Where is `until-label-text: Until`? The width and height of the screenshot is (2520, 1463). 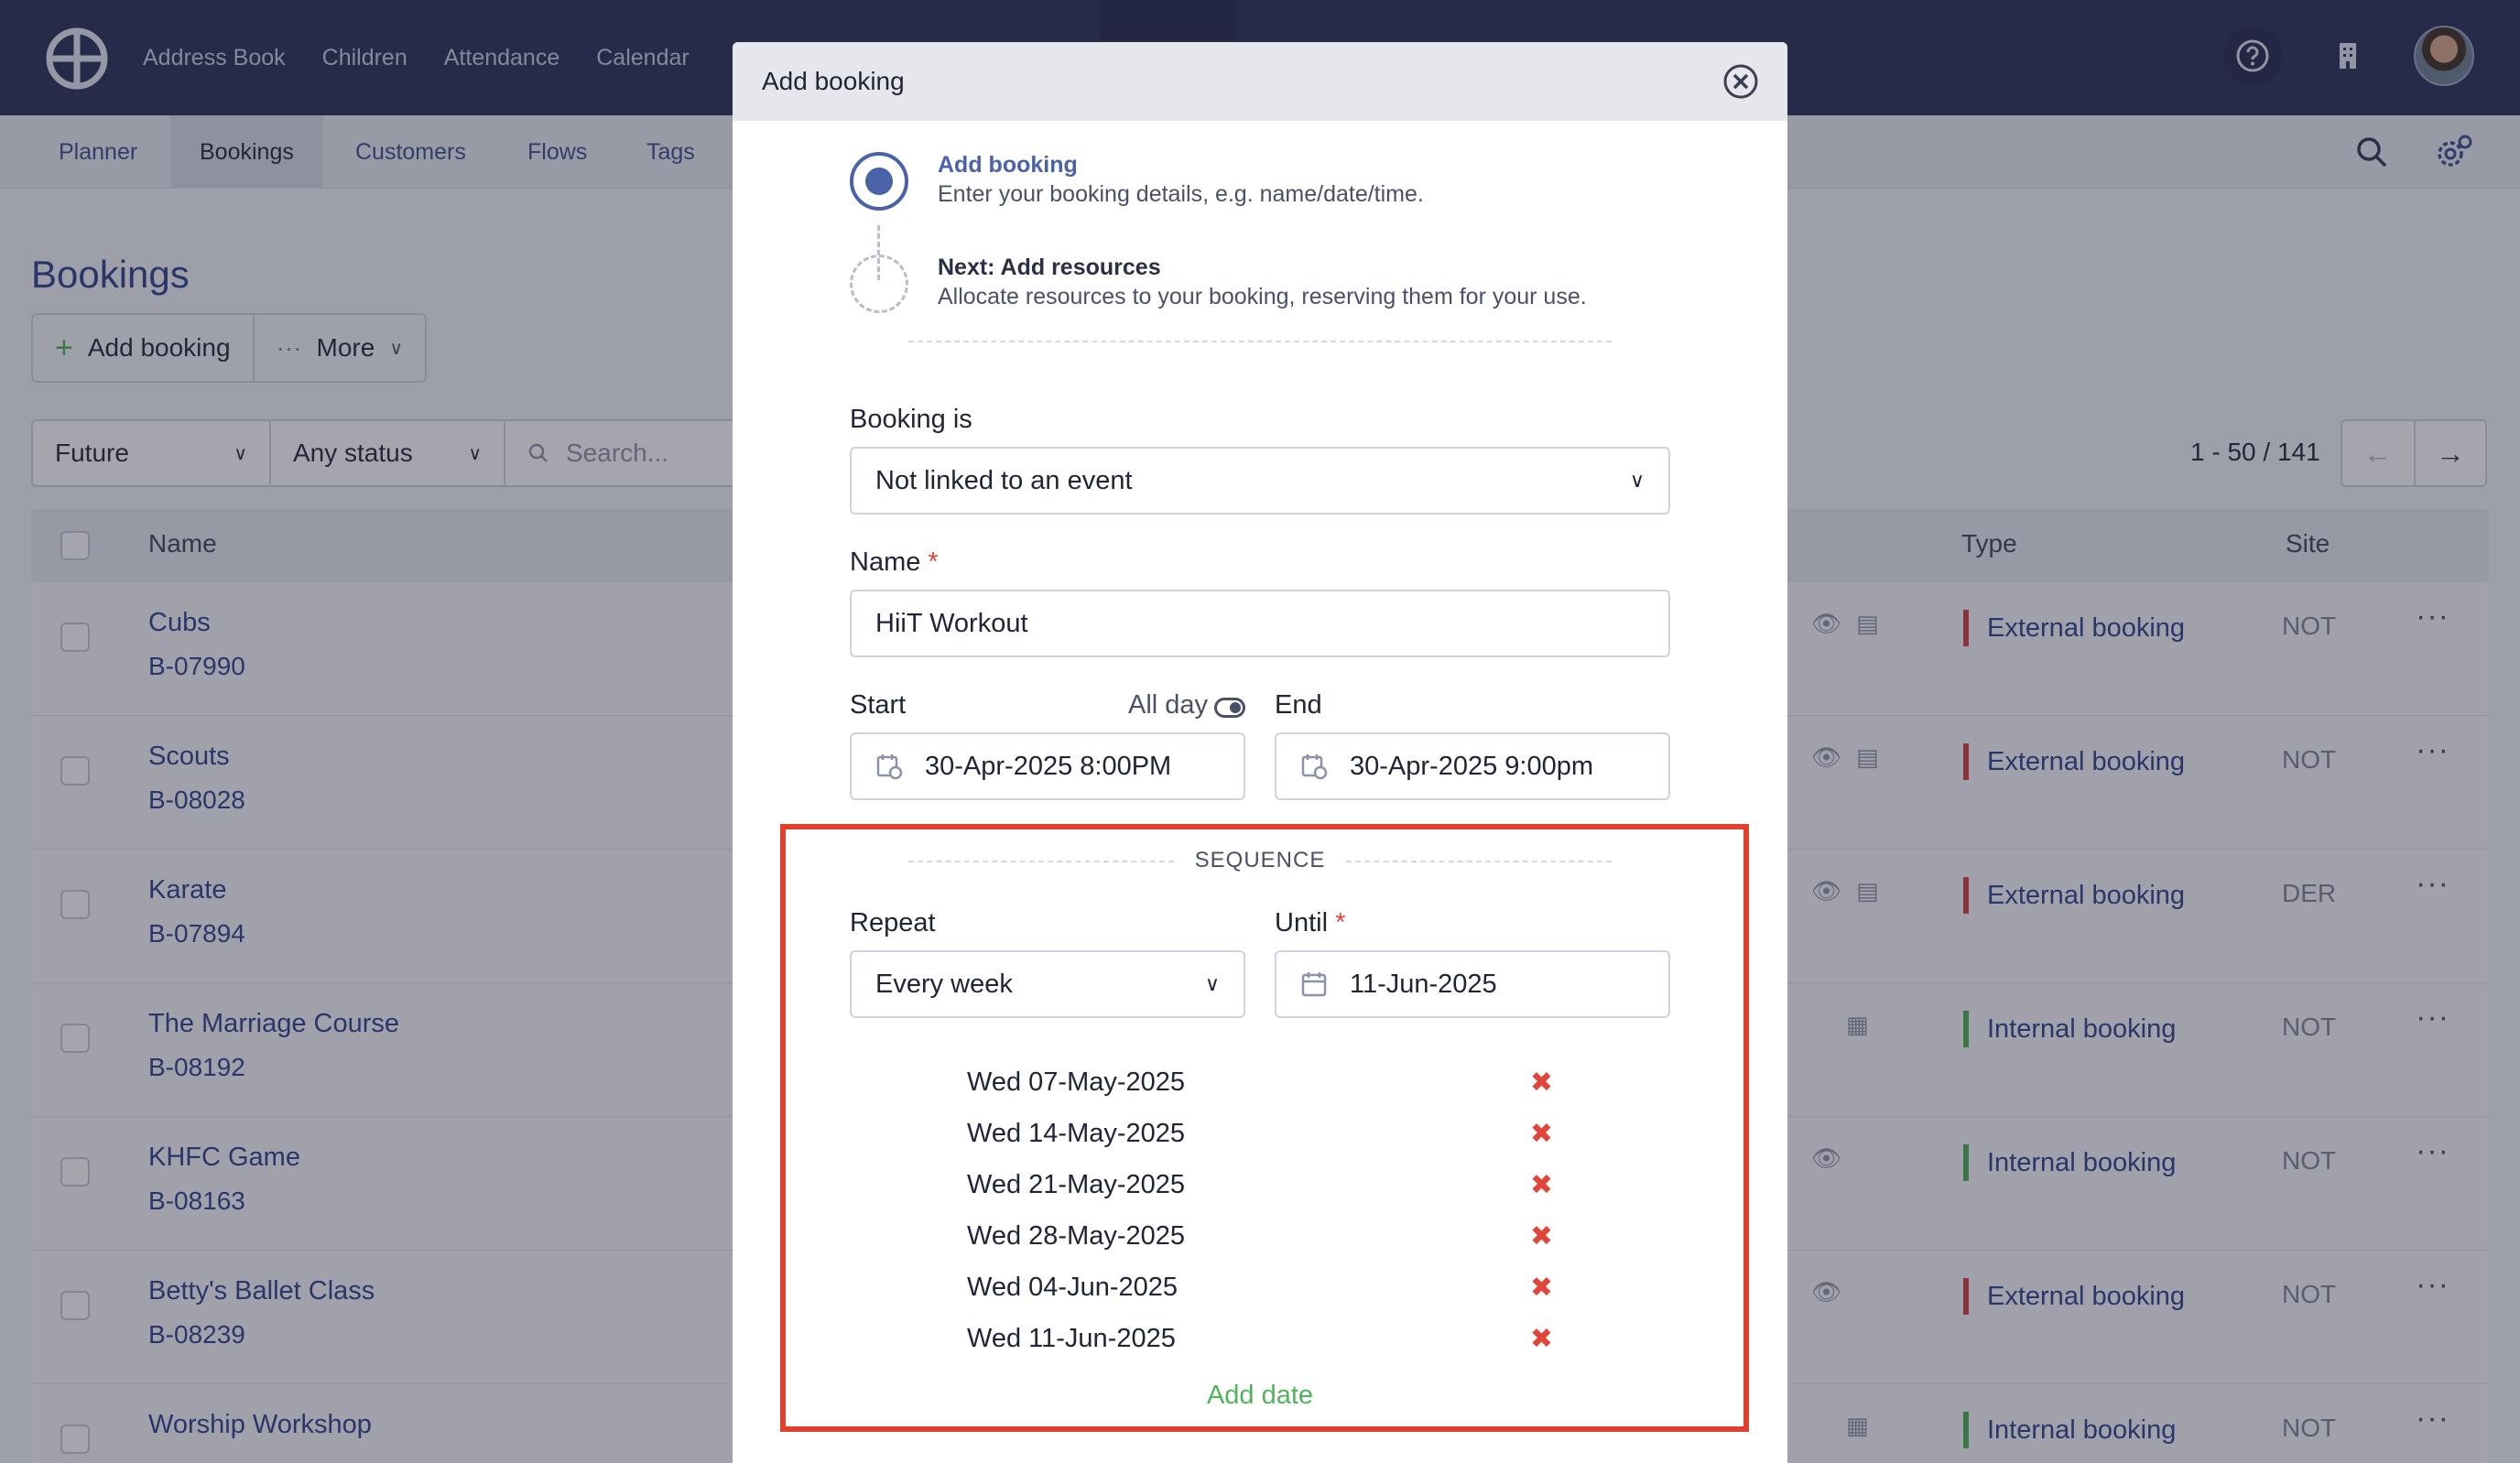 until-label-text: Until is located at coordinates (1302, 922).